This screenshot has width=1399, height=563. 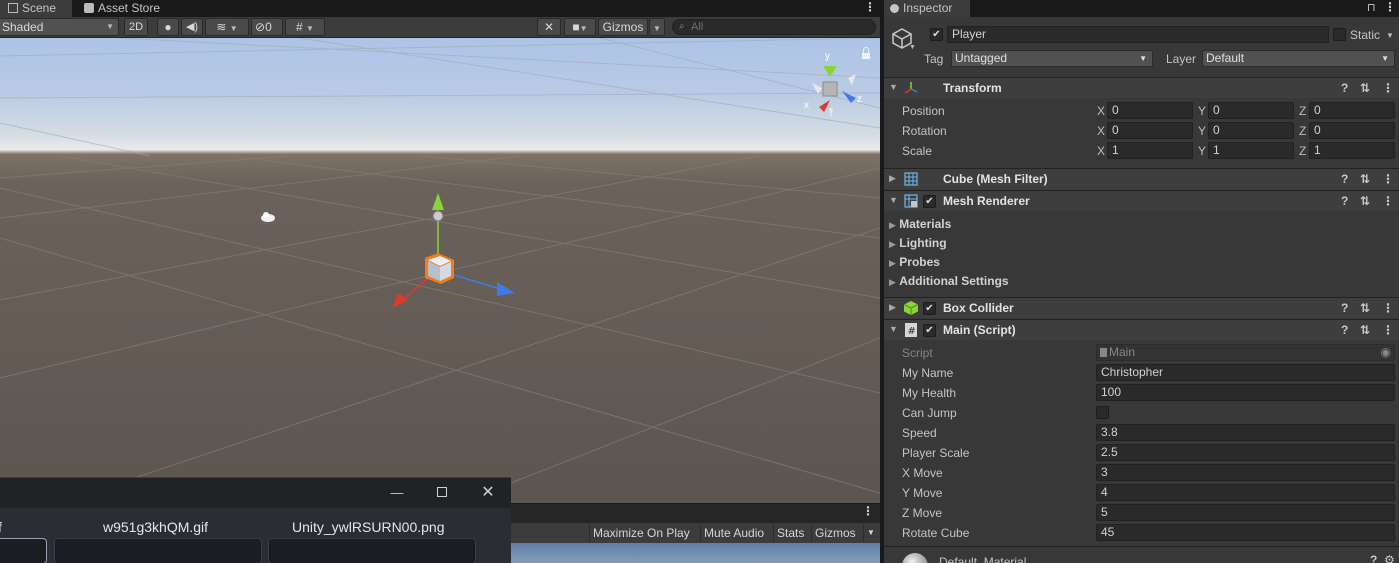 What do you see at coordinates (929, 201) in the screenshot?
I see `mesh-renderer-enabled-checkbox: ✔` at bounding box center [929, 201].